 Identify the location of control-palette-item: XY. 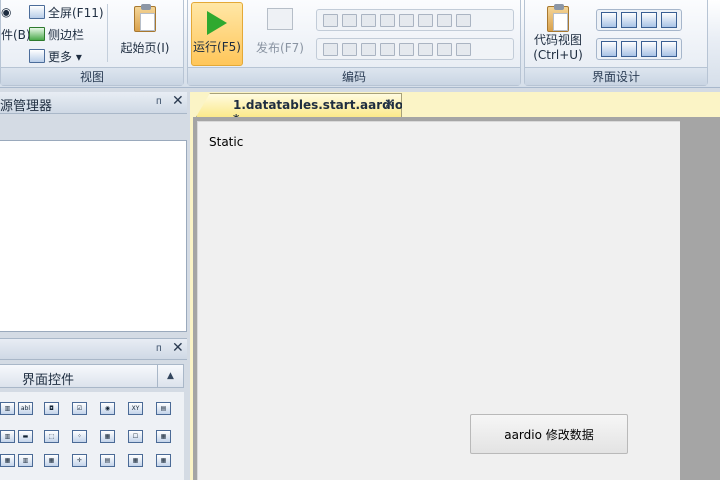
(135, 408).